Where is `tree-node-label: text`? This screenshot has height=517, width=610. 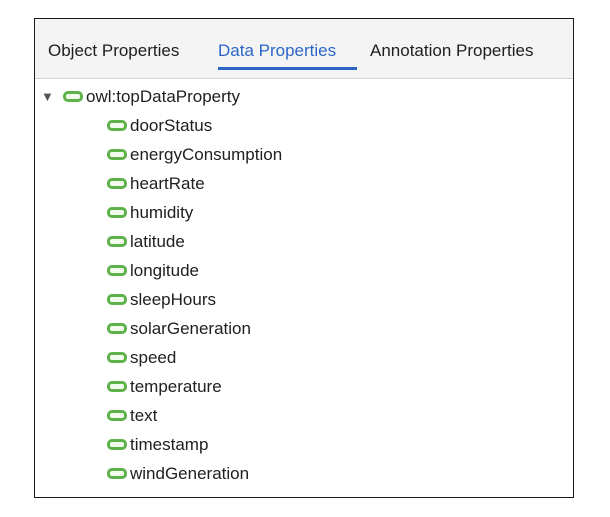 tree-node-label: text is located at coordinates (144, 415).